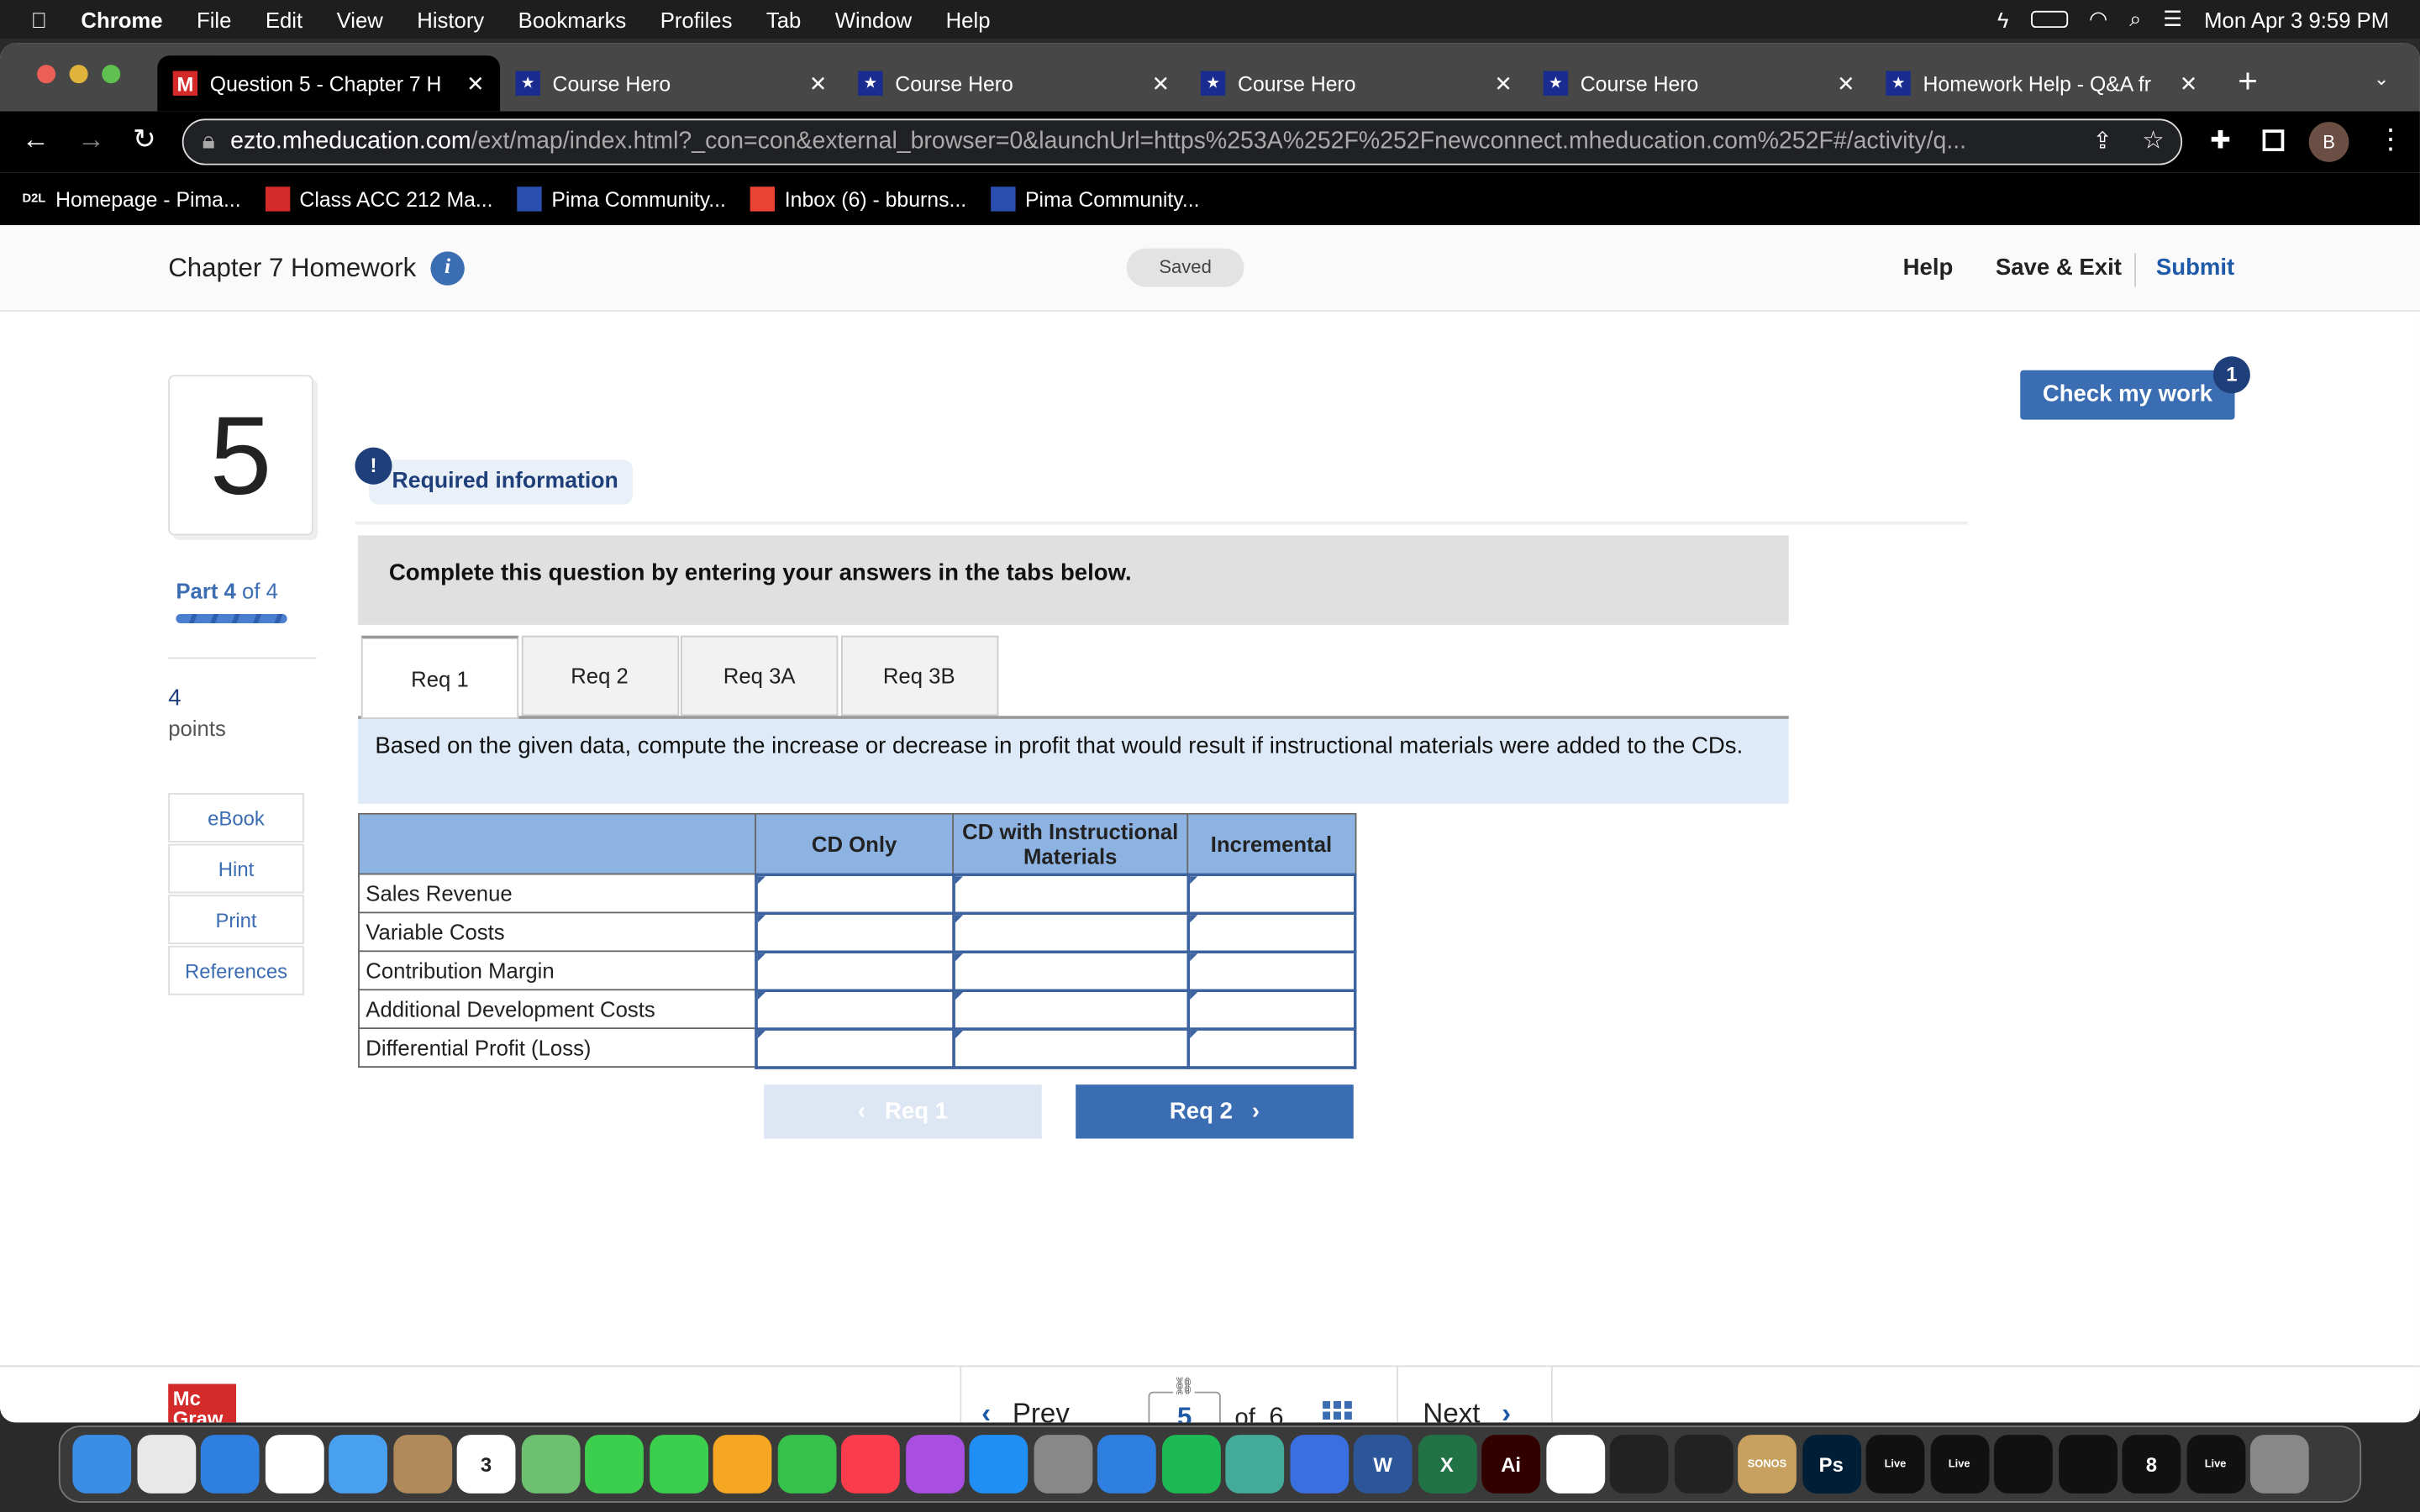 The height and width of the screenshot is (1512, 2420). What do you see at coordinates (1025, 1410) in the screenshot?
I see `prev-question-button: ‹ Prev` at bounding box center [1025, 1410].